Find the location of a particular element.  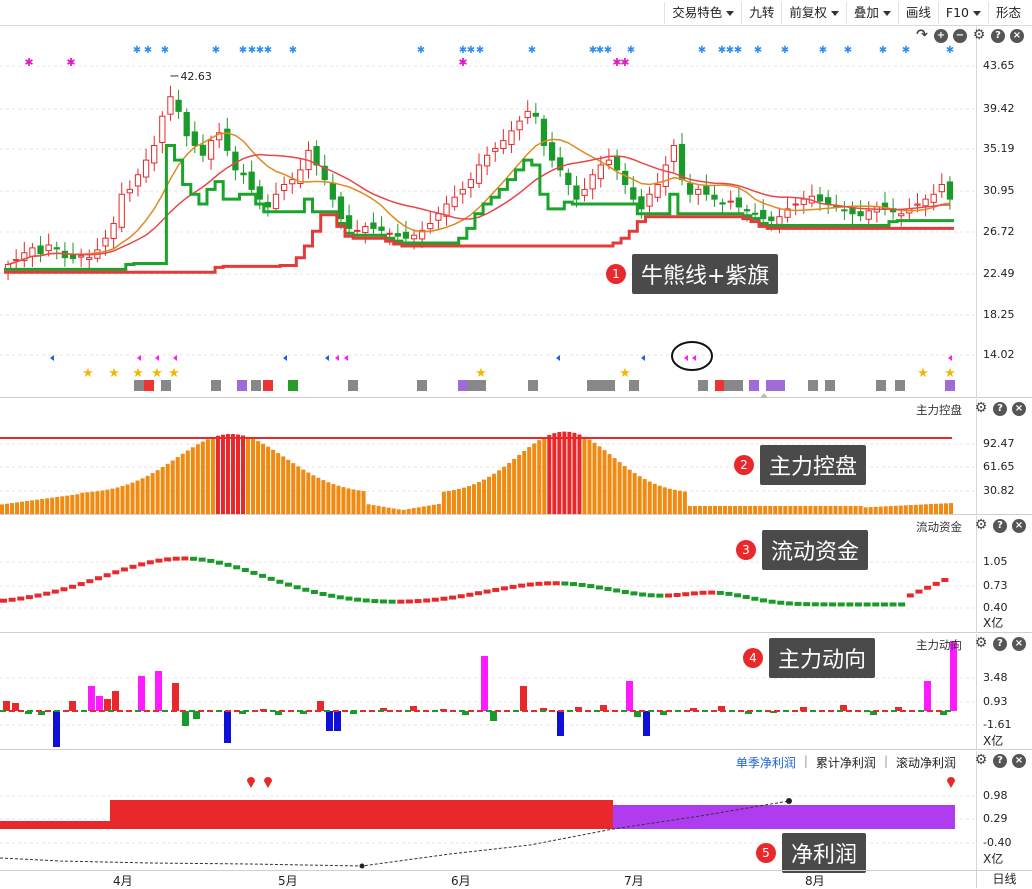

tab-profit-2: 滚动净利润 is located at coordinates (926, 762).